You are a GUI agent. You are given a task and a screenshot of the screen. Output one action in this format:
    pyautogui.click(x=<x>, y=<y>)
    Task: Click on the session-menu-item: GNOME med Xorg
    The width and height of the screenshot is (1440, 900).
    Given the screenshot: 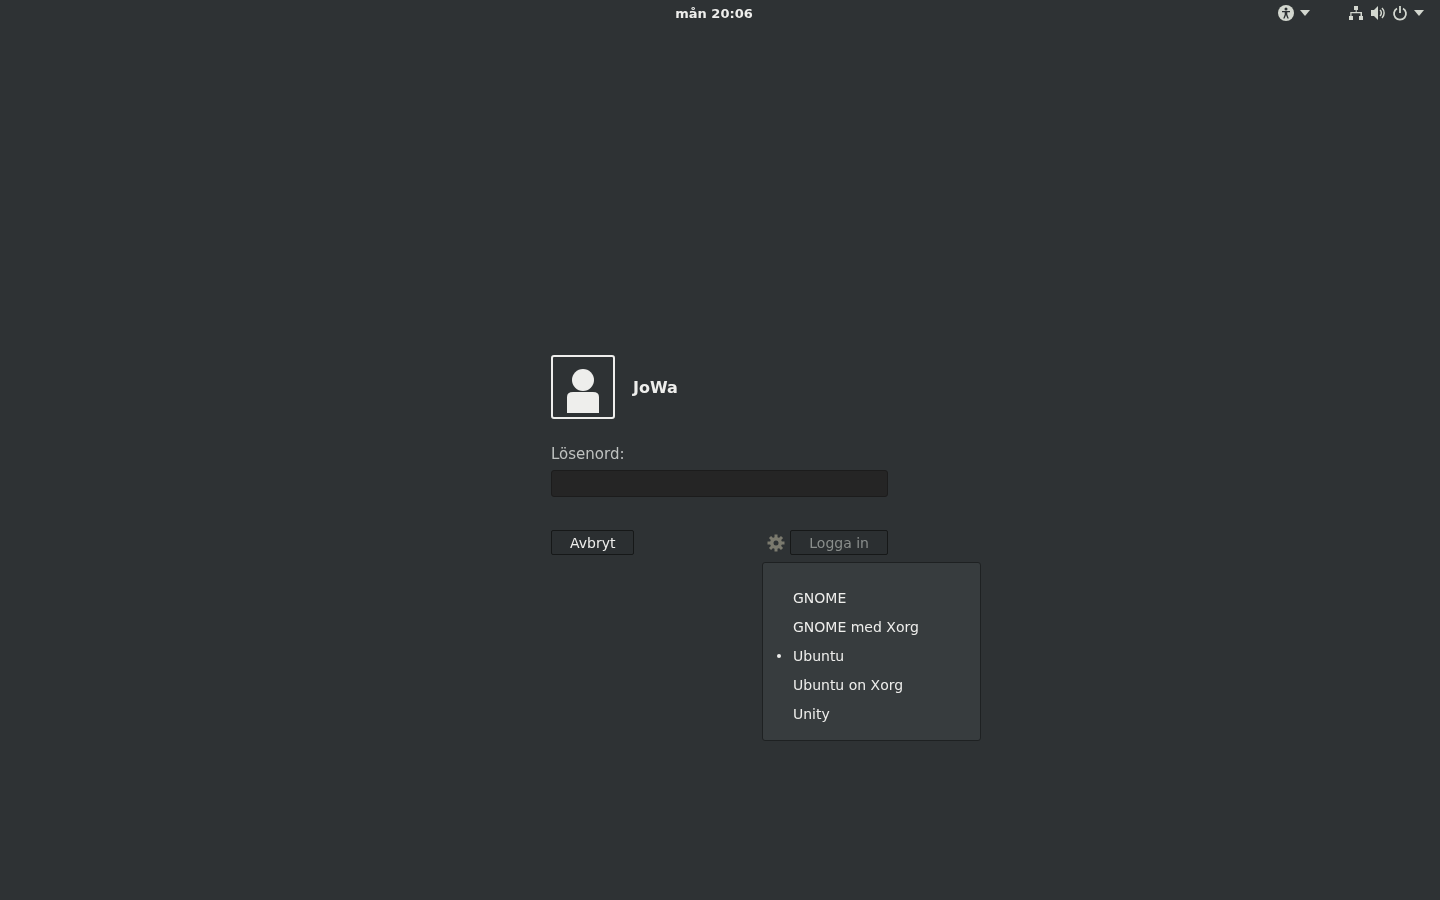 What is the action you would take?
    pyautogui.click(x=871, y=626)
    